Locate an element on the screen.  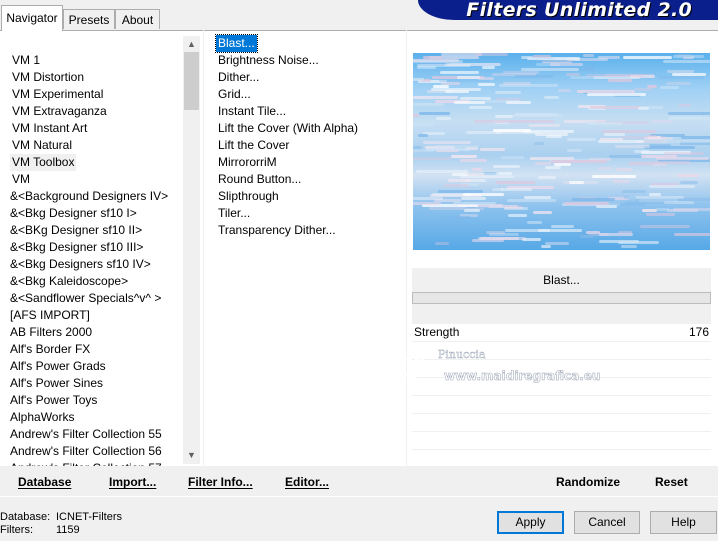
tab-about: About is located at coordinates (137, 19).